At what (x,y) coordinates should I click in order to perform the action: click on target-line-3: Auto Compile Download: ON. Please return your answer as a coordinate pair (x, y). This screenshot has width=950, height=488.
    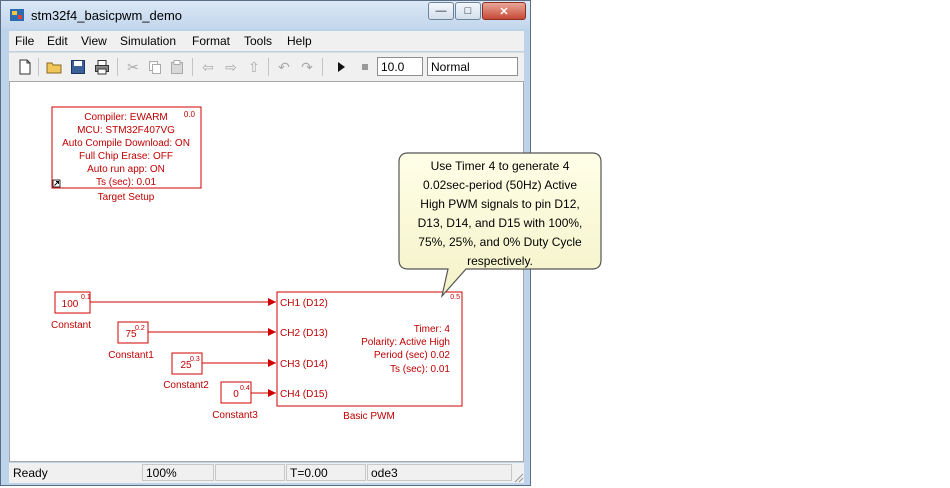
    Looking at the image, I should click on (126, 143).